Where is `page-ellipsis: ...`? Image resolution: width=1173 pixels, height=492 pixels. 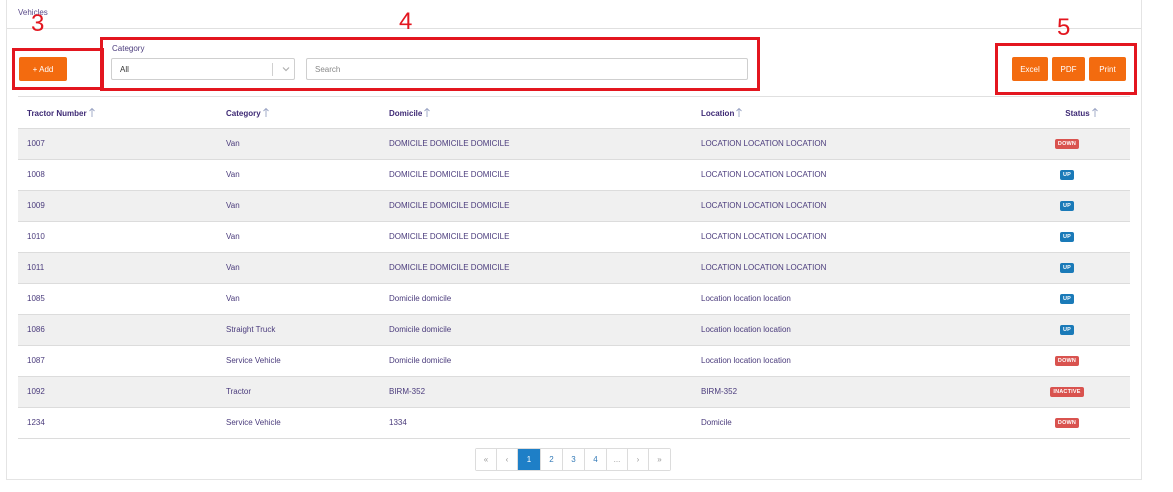 page-ellipsis: ... is located at coordinates (617, 459).